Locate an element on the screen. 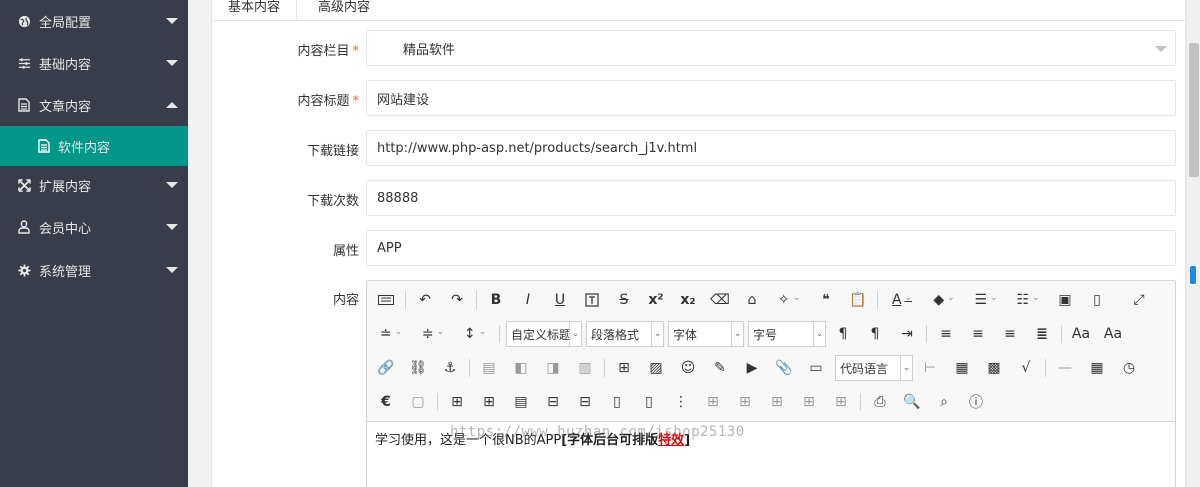  anchor-icon: ⚓ is located at coordinates (450, 368).